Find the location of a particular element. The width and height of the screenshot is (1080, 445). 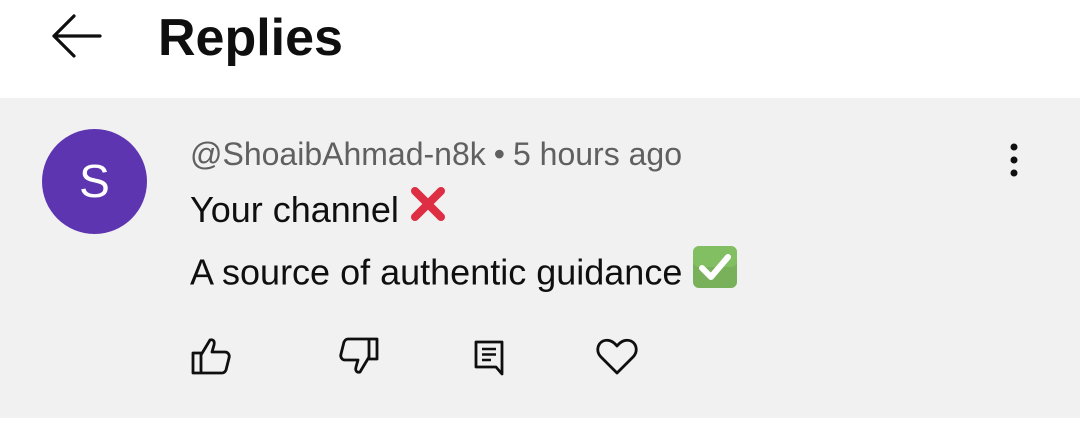

reply-comment-icon is located at coordinates (489, 358).